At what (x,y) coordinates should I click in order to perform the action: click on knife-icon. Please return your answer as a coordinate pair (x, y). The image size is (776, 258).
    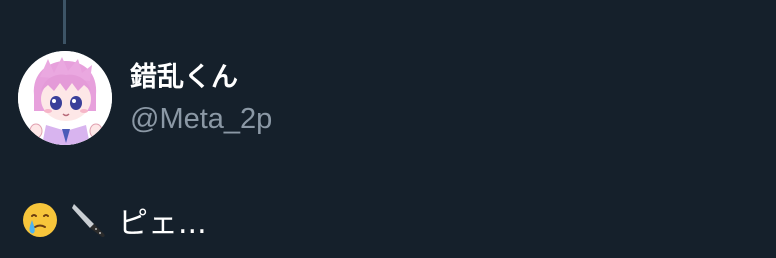
    Looking at the image, I should click on (88, 220).